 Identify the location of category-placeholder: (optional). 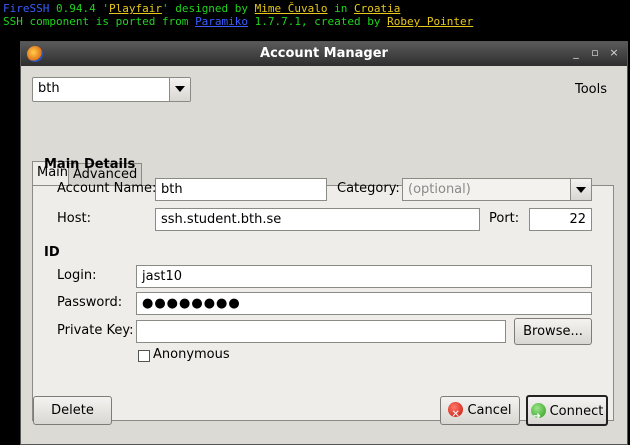
(439, 189).